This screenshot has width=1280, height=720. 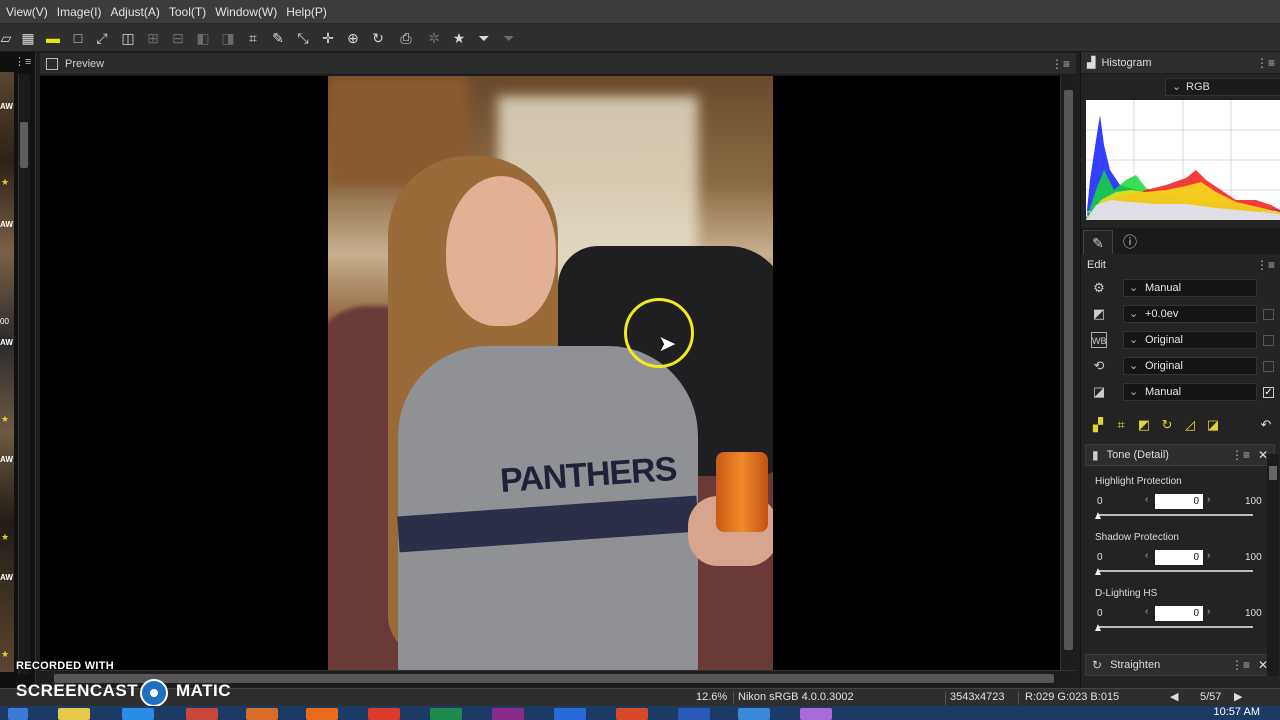 I want to click on compare-dim-icon: ⊟, so click(x=178, y=38).